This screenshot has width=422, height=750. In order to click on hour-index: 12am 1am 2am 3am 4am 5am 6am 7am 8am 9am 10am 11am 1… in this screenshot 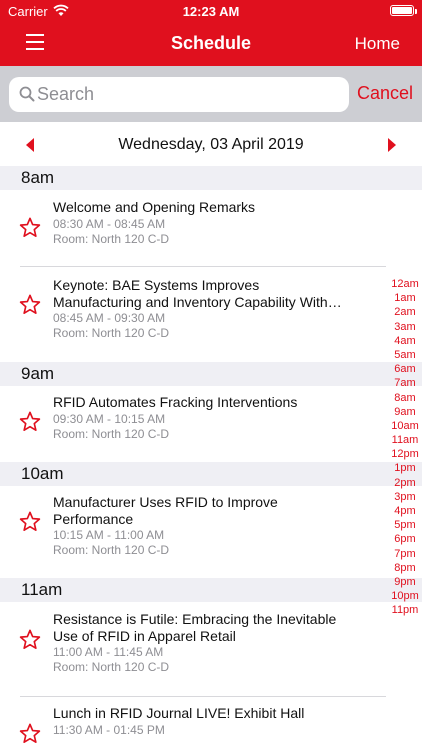, I will do `click(405, 447)`.